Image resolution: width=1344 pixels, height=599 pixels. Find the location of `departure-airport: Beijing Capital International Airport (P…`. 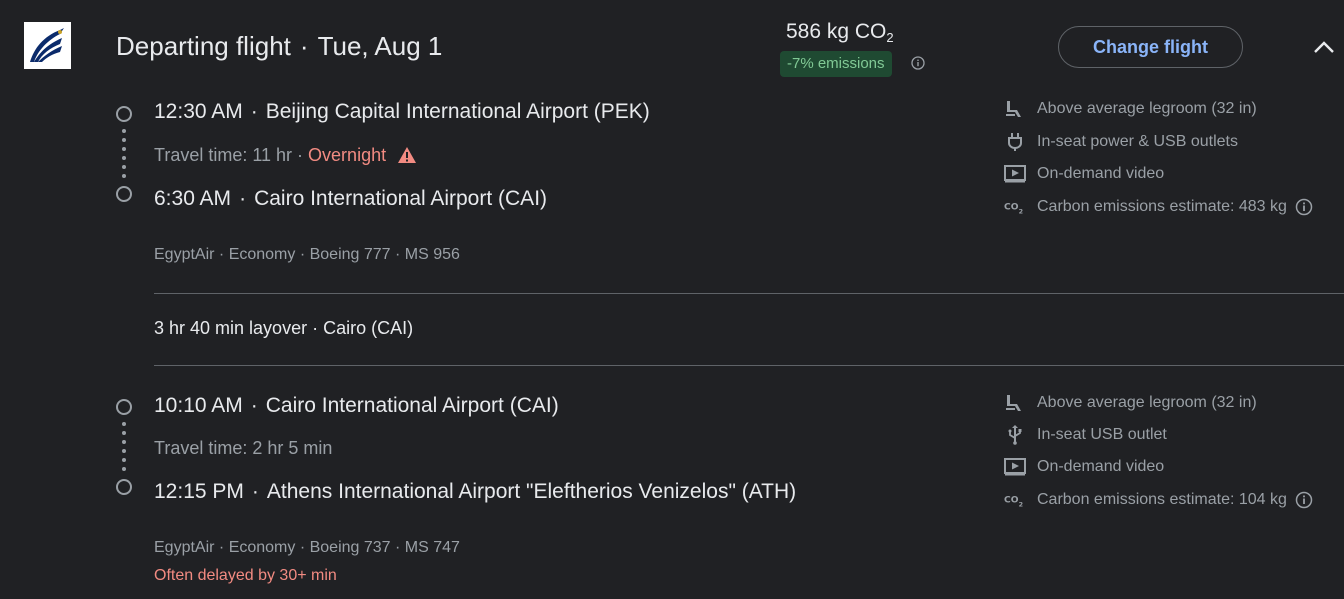

departure-airport: Beijing Capital International Airport (P… is located at coordinates (457, 111).